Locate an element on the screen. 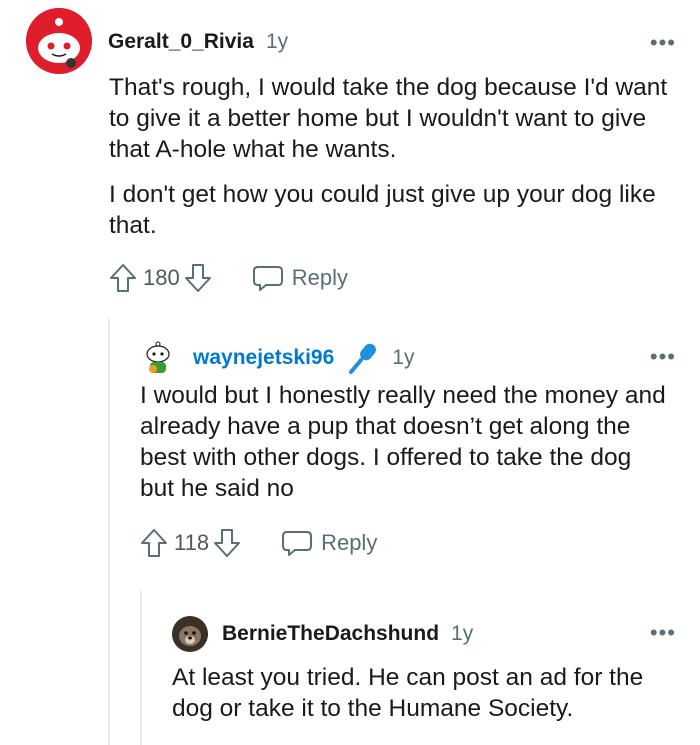 The image size is (700, 745). vote-score: 118 is located at coordinates (192, 542).